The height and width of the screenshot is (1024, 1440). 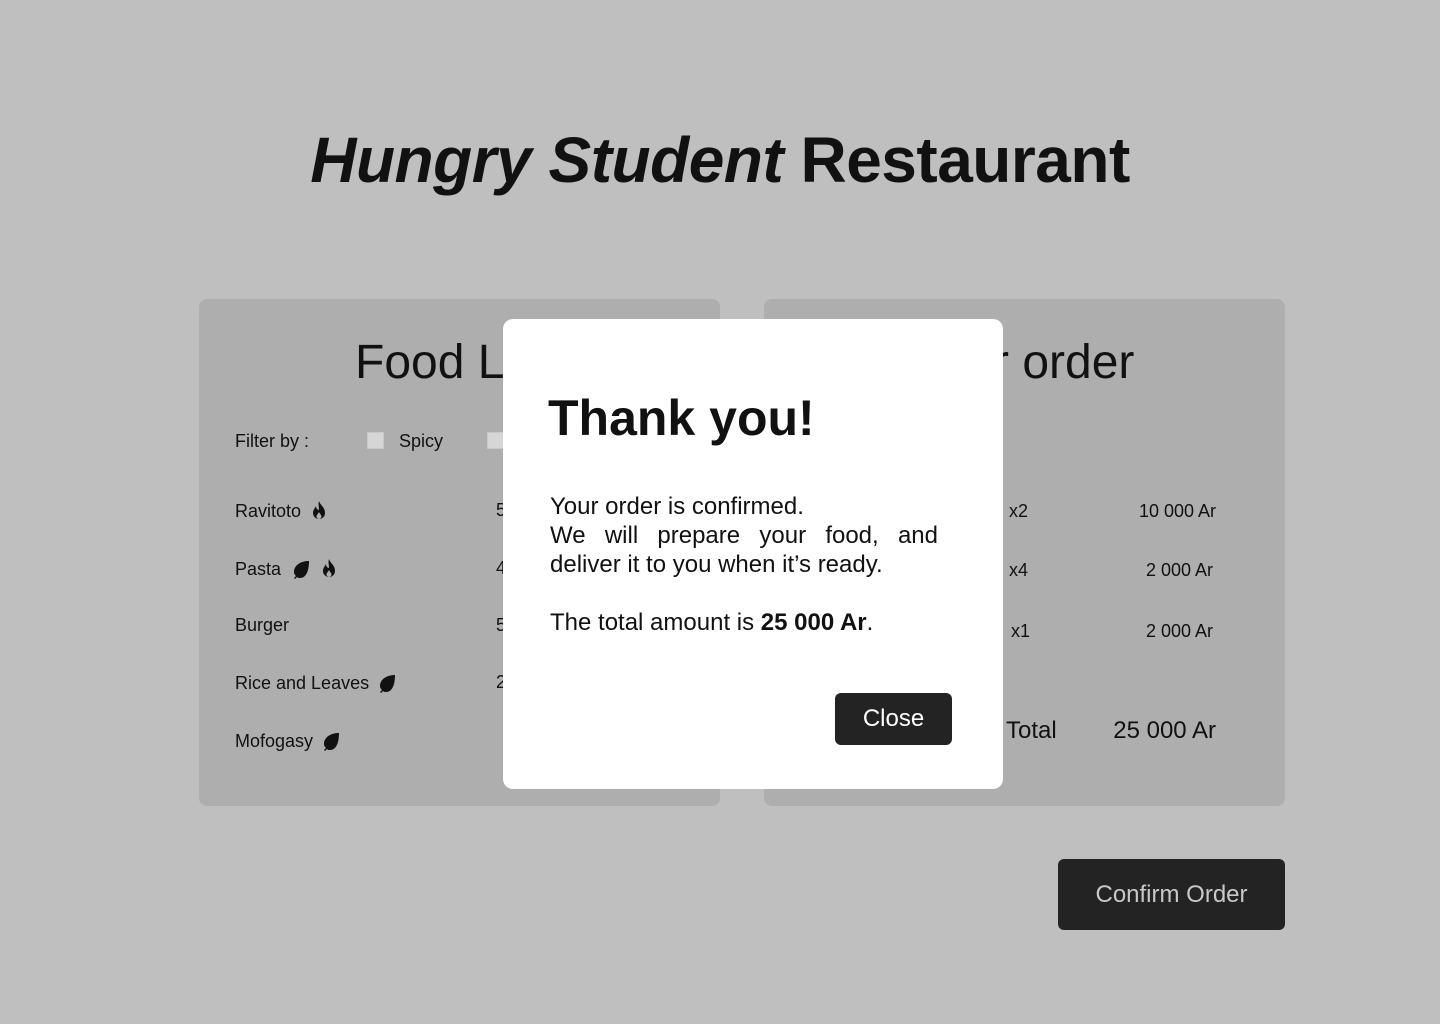 I want to click on food-item-name-wrap: Burger, so click(x=262, y=625).